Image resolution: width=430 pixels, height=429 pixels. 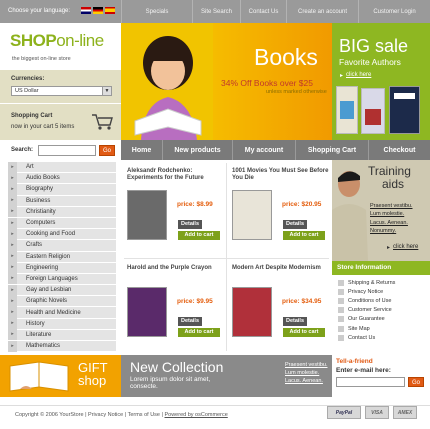 What do you see at coordinates (156, 11) in the screenshot?
I see `topnav-specials: Specials` at bounding box center [156, 11].